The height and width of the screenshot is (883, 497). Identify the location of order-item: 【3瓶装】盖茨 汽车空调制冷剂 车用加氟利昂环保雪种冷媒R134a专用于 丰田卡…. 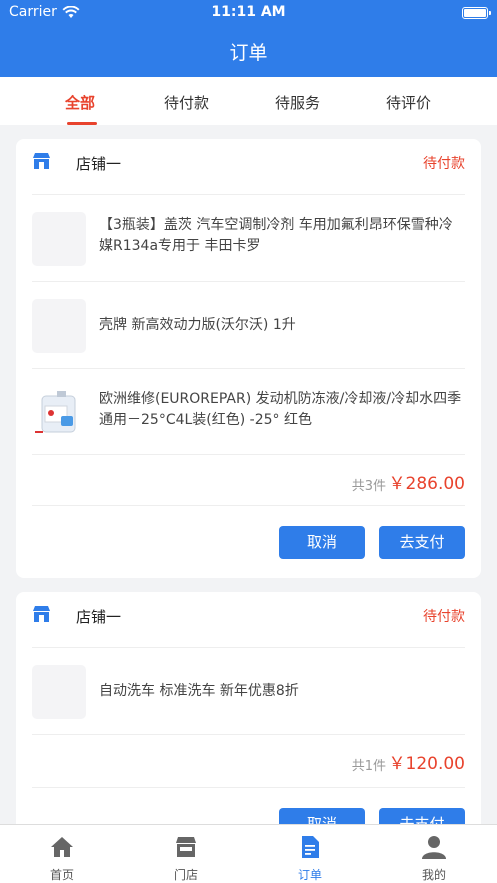
(248, 238).